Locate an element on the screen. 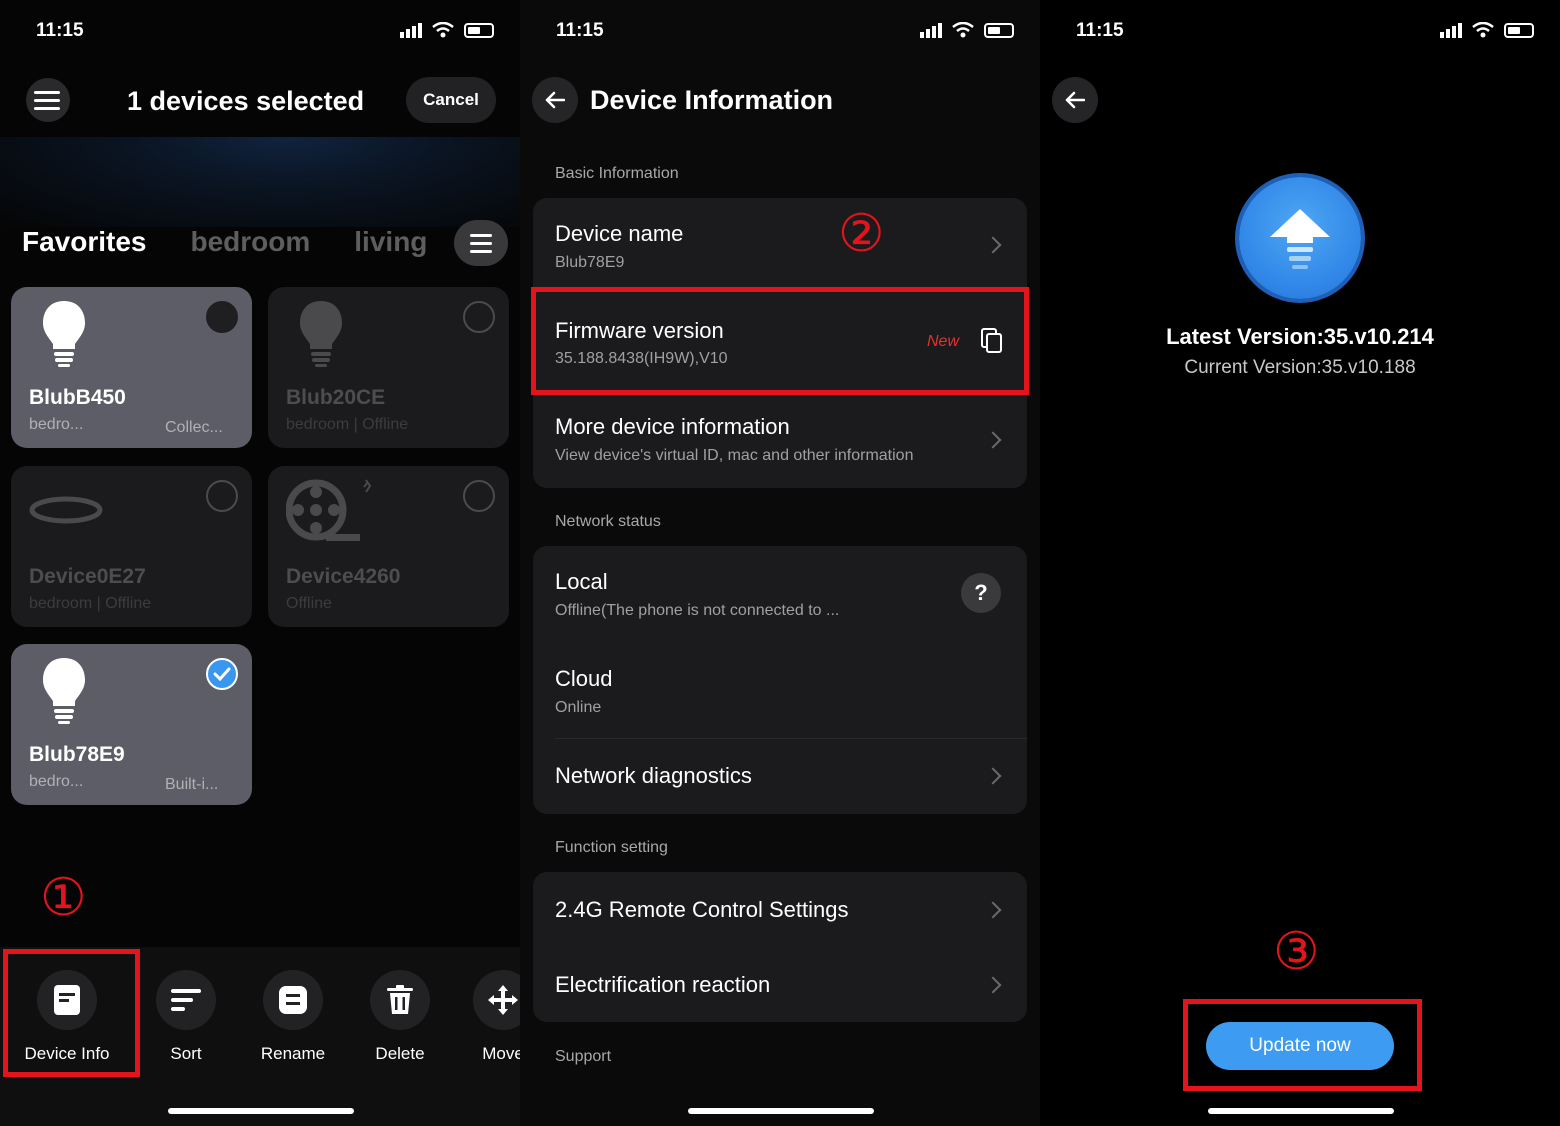 The width and height of the screenshot is (1560, 1126). tab-bedroom: bedroom is located at coordinates (251, 242).